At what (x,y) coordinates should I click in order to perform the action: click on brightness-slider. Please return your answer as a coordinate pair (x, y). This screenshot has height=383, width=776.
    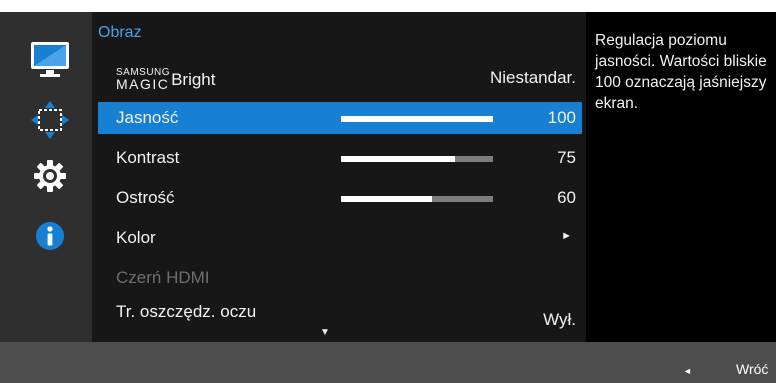
    Looking at the image, I should click on (417, 119).